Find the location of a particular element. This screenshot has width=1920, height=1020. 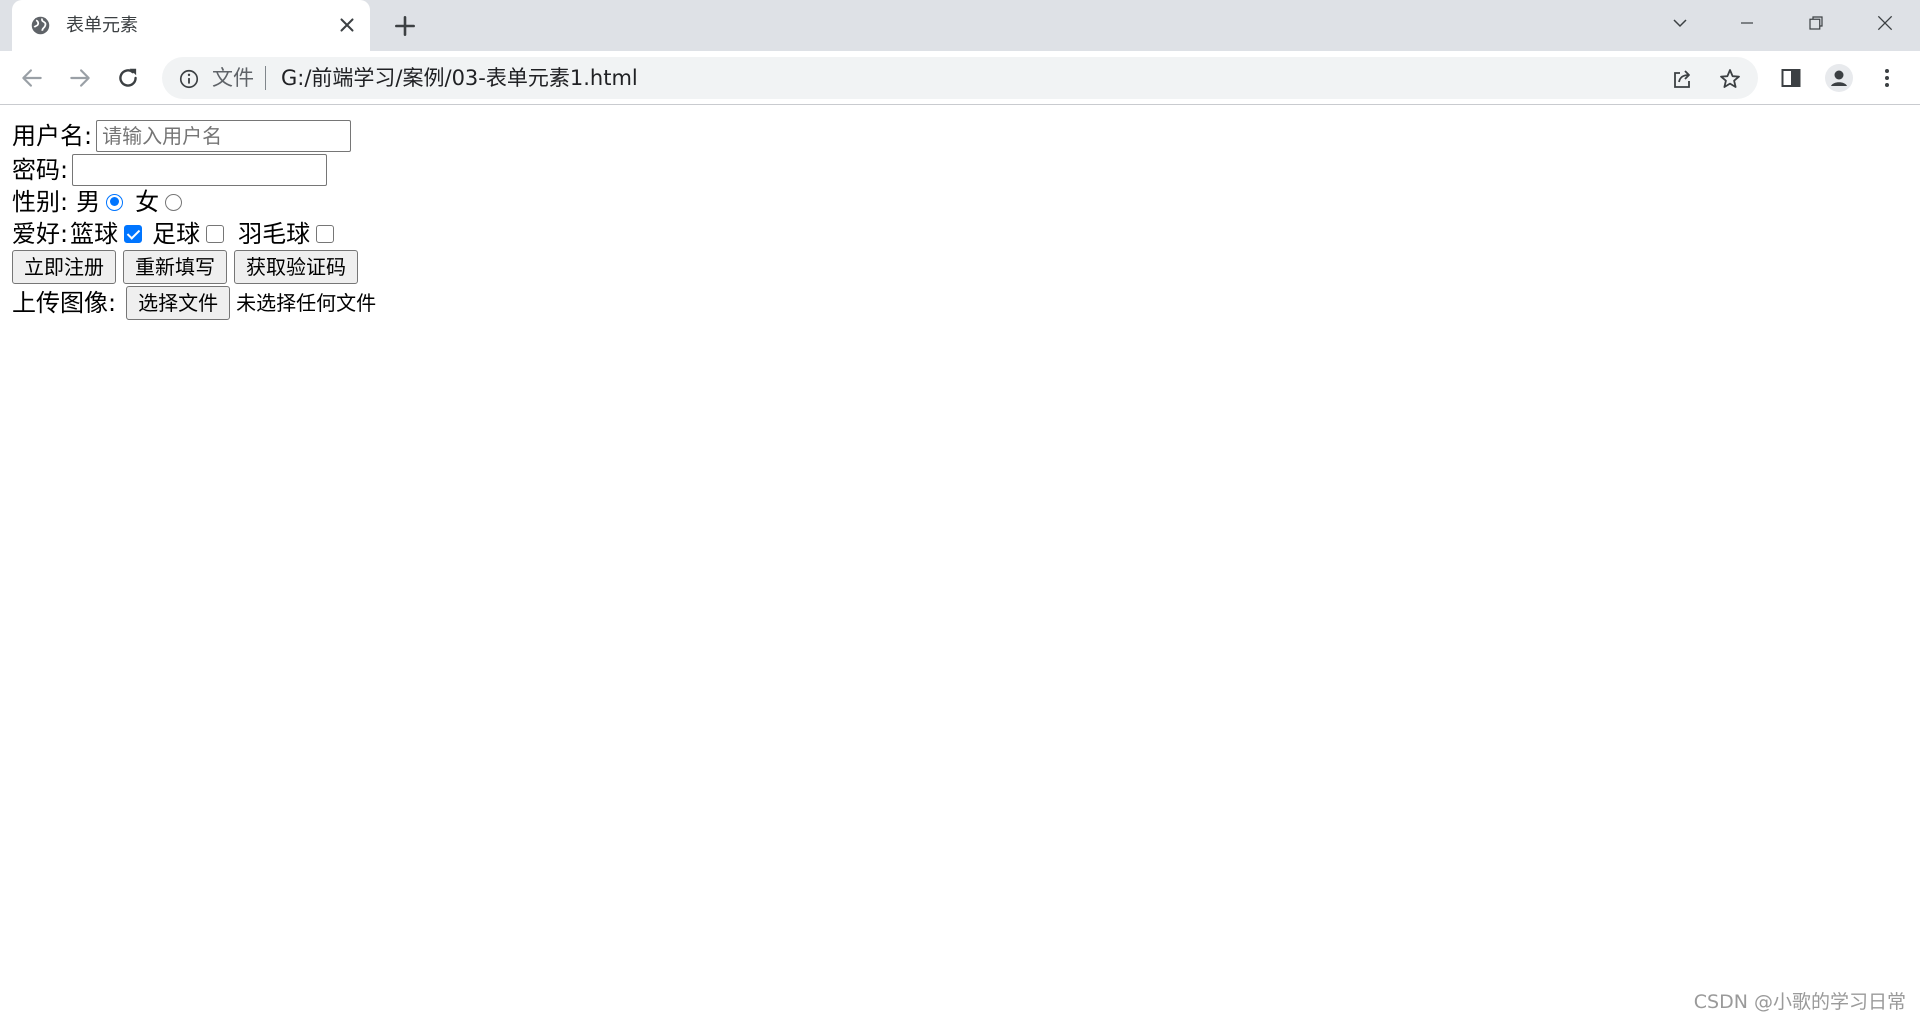

choose-file-button: 选择文件 is located at coordinates (178, 303).